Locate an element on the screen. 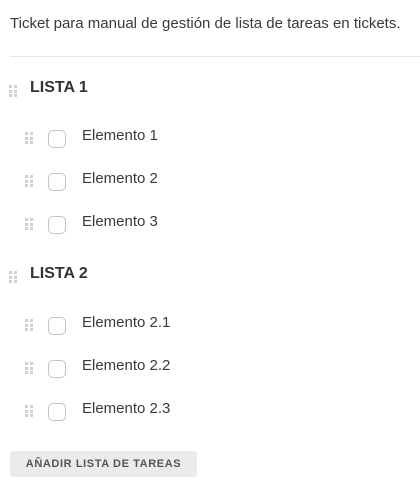 The image size is (420, 482). checklist-item: Elemento 1 is located at coordinates (210, 138).